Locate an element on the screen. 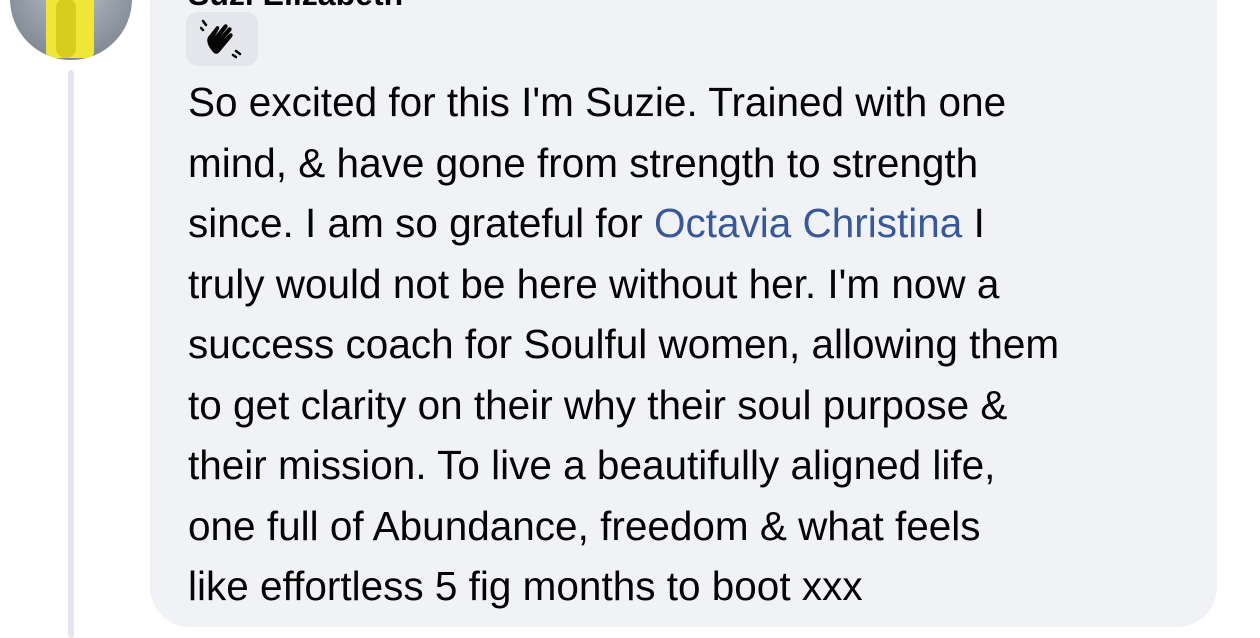  avatar-figure-shade is located at coordinates (66, 29).